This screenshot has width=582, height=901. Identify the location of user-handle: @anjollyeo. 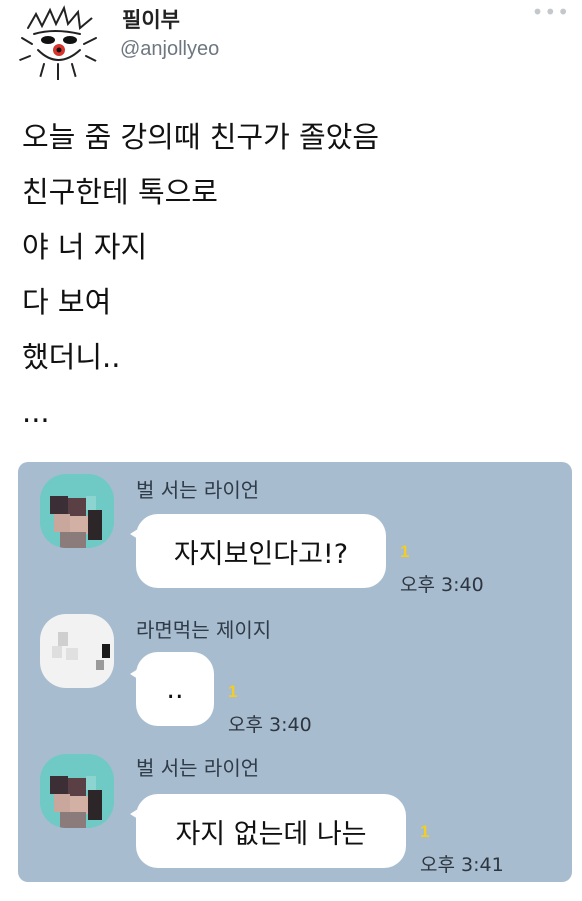
(169, 49).